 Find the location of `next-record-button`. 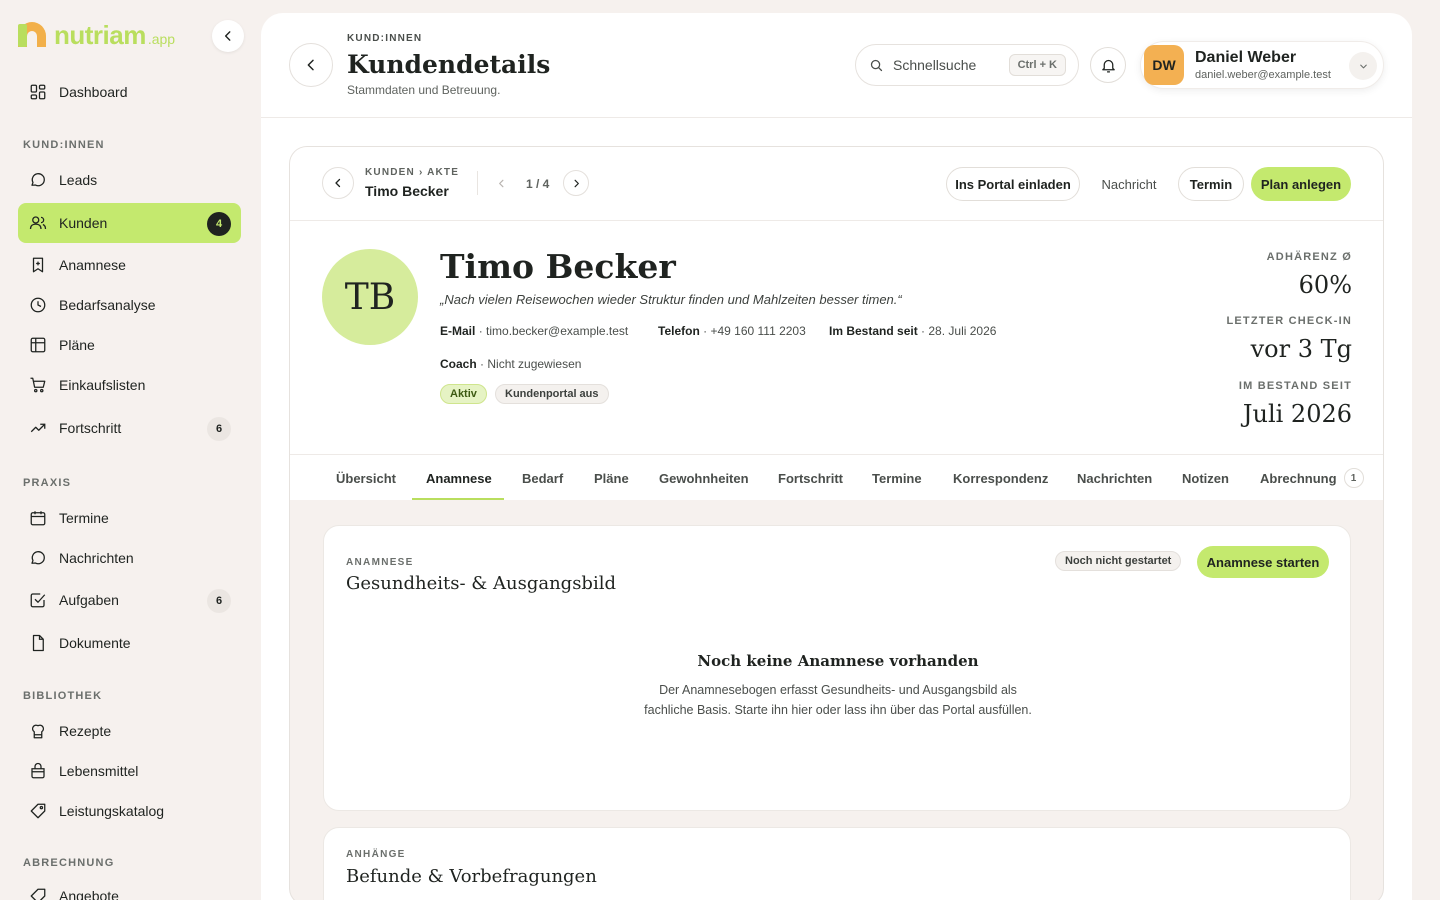

next-record-button is located at coordinates (576, 183).